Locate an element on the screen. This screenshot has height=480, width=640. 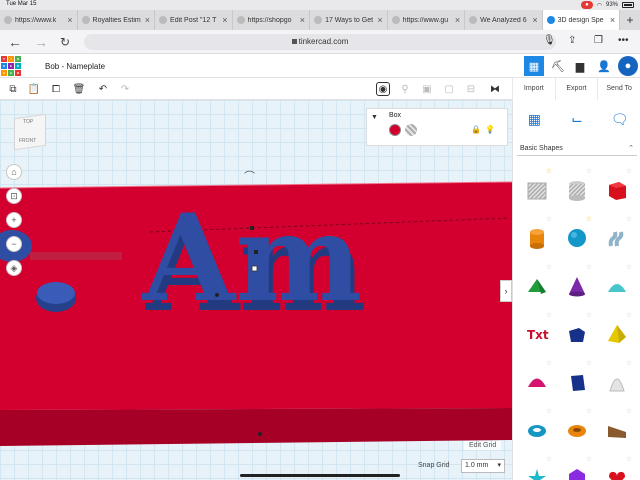
design-title: Bob - Nameplate is located at coordinates (75, 66).